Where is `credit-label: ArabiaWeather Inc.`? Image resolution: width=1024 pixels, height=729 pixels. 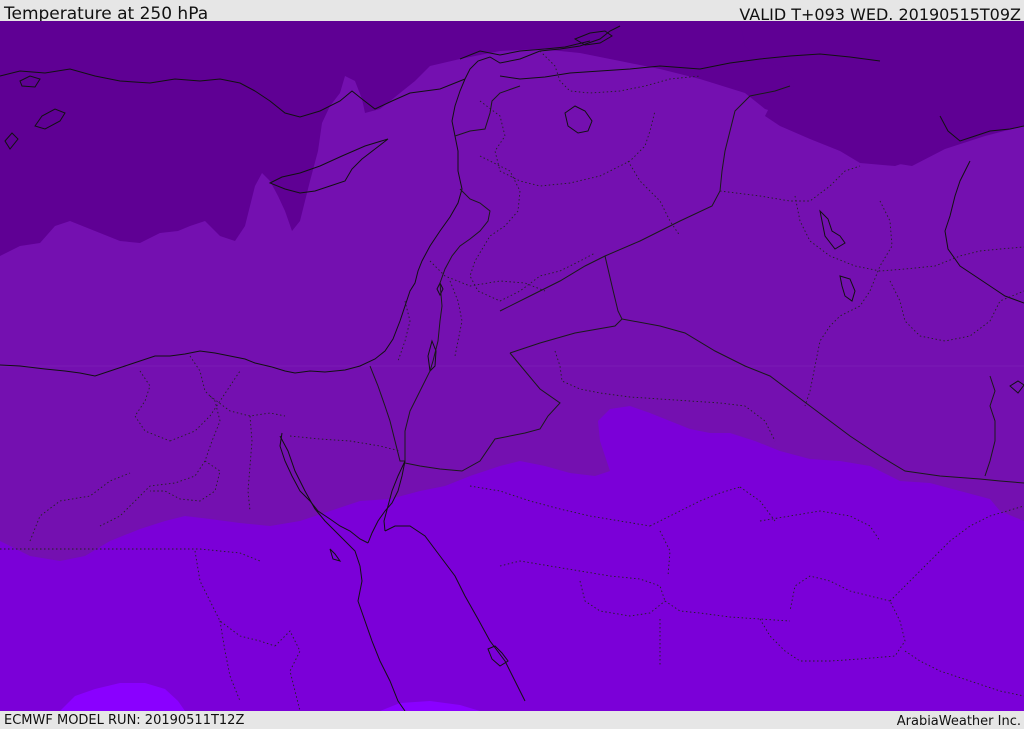 credit-label: ArabiaWeather Inc. is located at coordinates (958, 721).